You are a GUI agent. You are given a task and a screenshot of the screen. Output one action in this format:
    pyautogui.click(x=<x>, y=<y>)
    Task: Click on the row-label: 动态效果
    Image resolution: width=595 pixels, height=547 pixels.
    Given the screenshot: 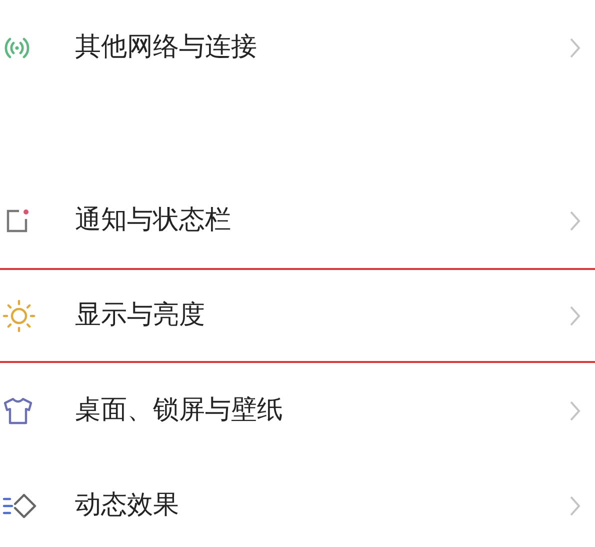 What is the action you would take?
    pyautogui.click(x=127, y=505)
    